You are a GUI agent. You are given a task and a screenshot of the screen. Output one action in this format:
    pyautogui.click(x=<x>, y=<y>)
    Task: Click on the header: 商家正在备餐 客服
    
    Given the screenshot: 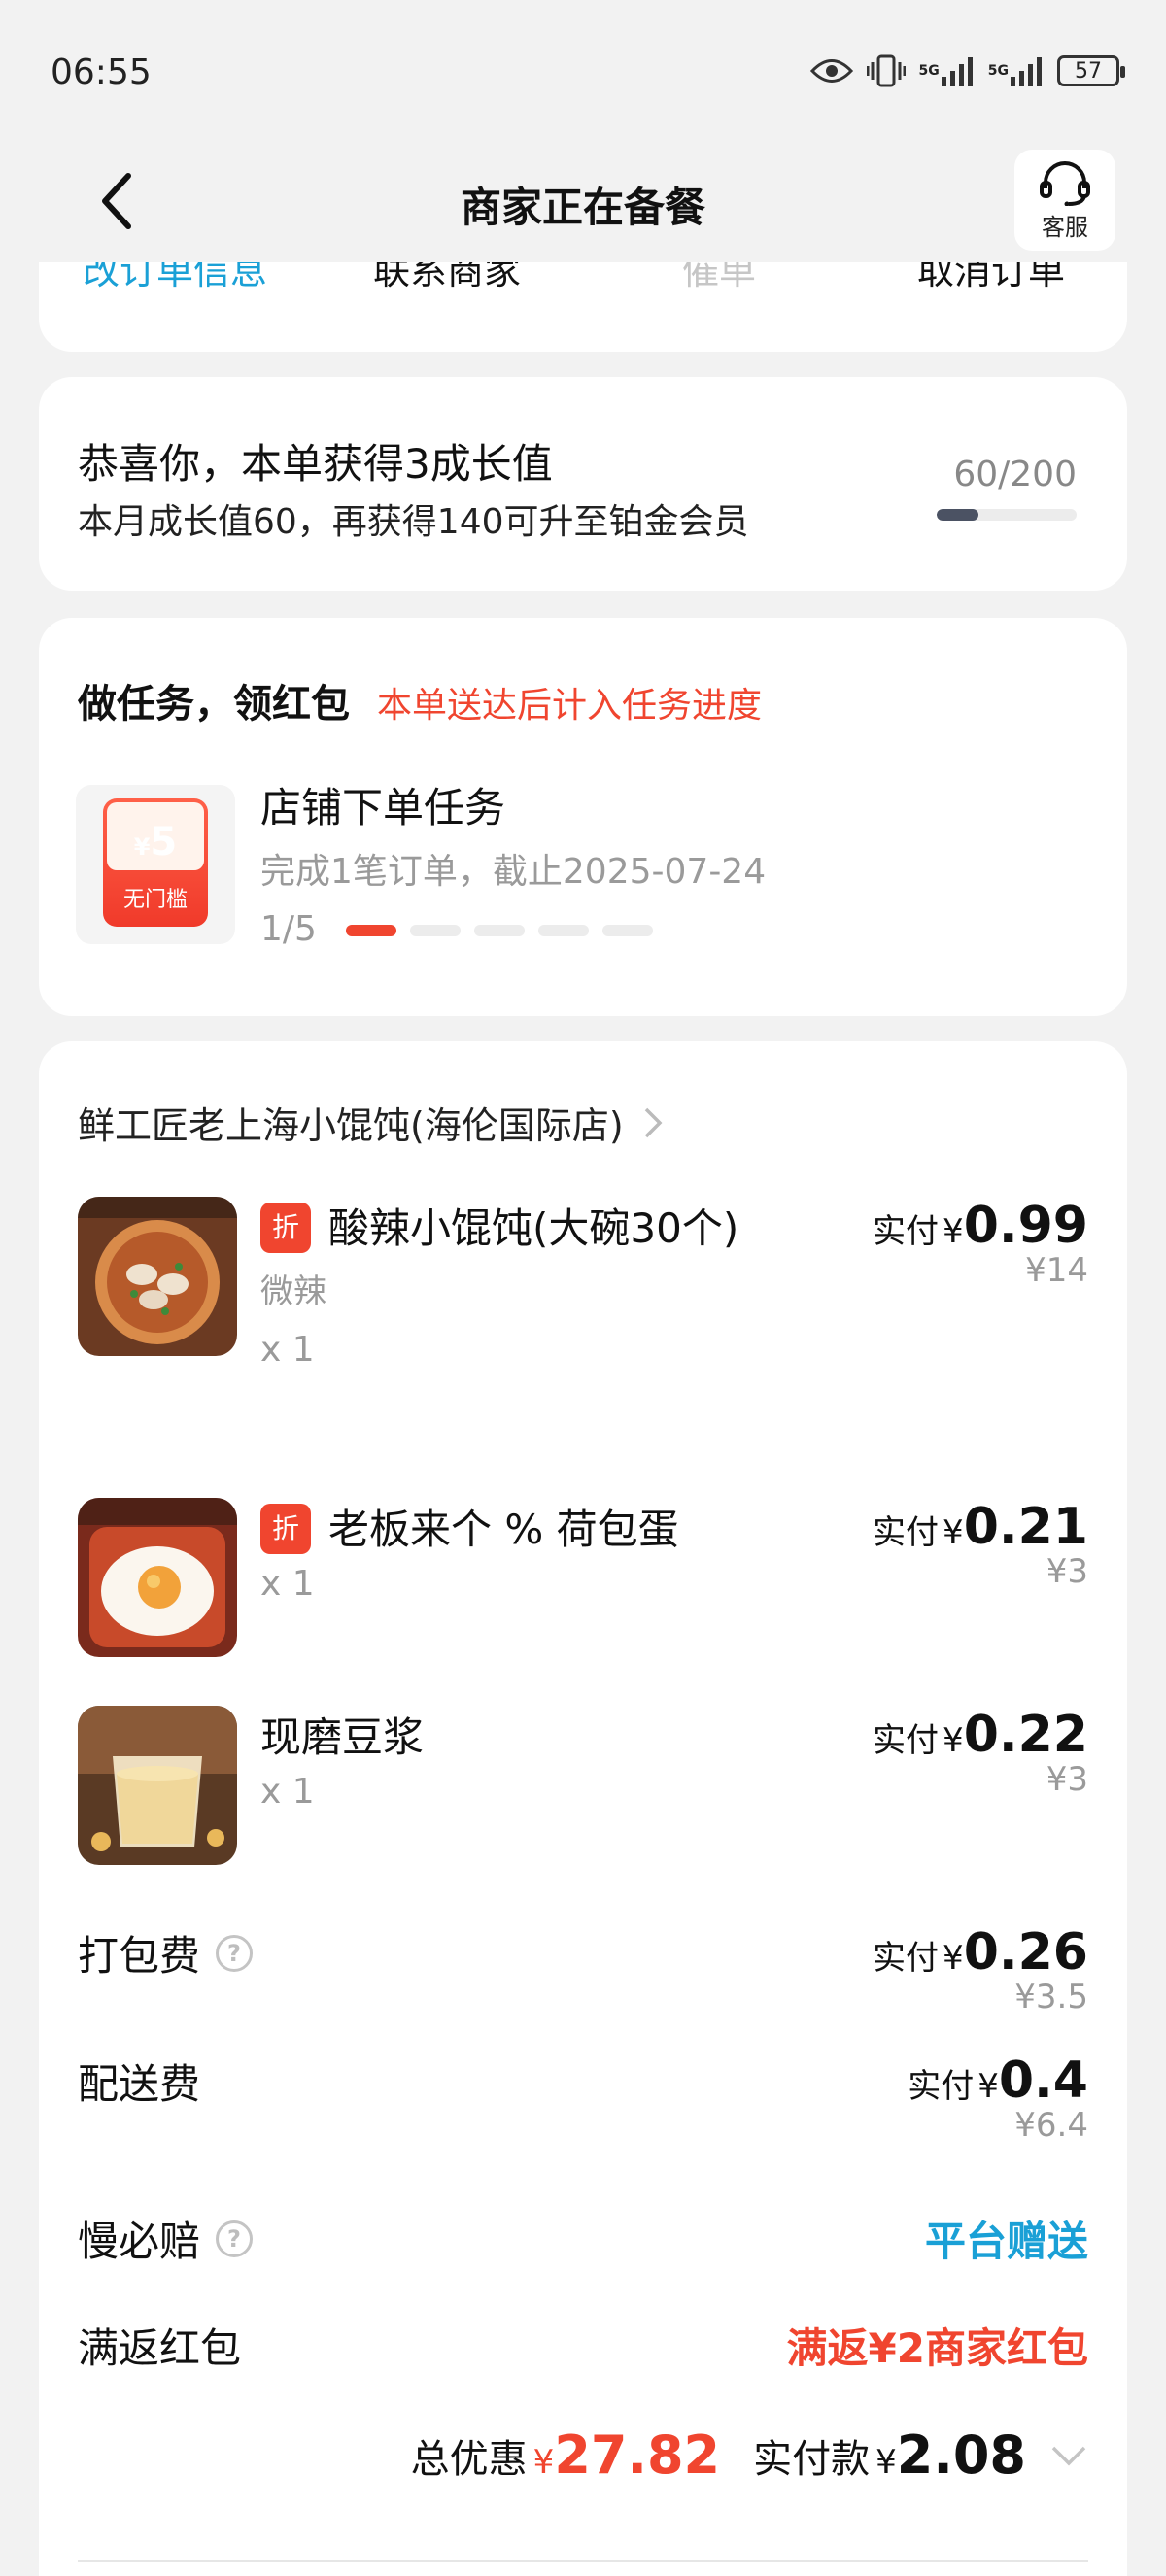 What is the action you would take?
    pyautogui.click(x=583, y=204)
    